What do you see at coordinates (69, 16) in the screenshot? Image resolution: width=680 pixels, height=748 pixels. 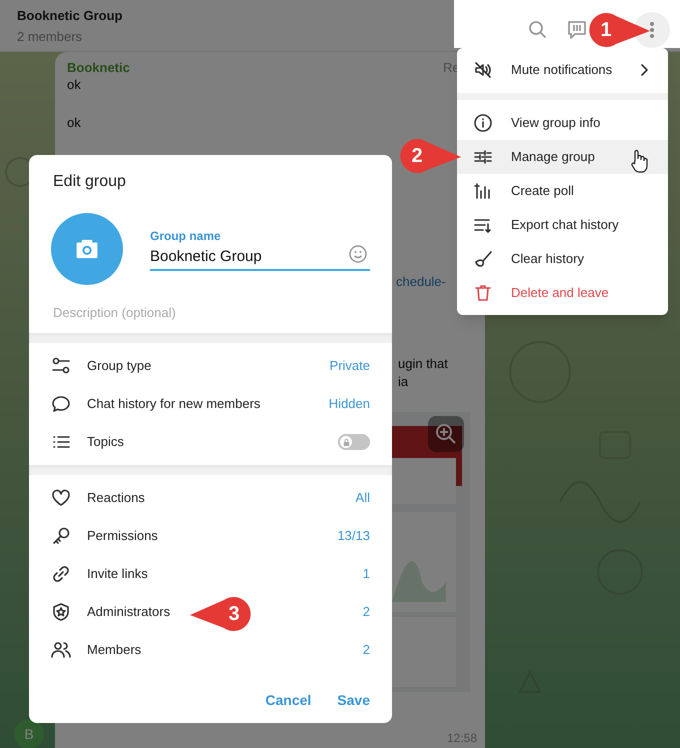 I see `chat-title: Booknetic Group` at bounding box center [69, 16].